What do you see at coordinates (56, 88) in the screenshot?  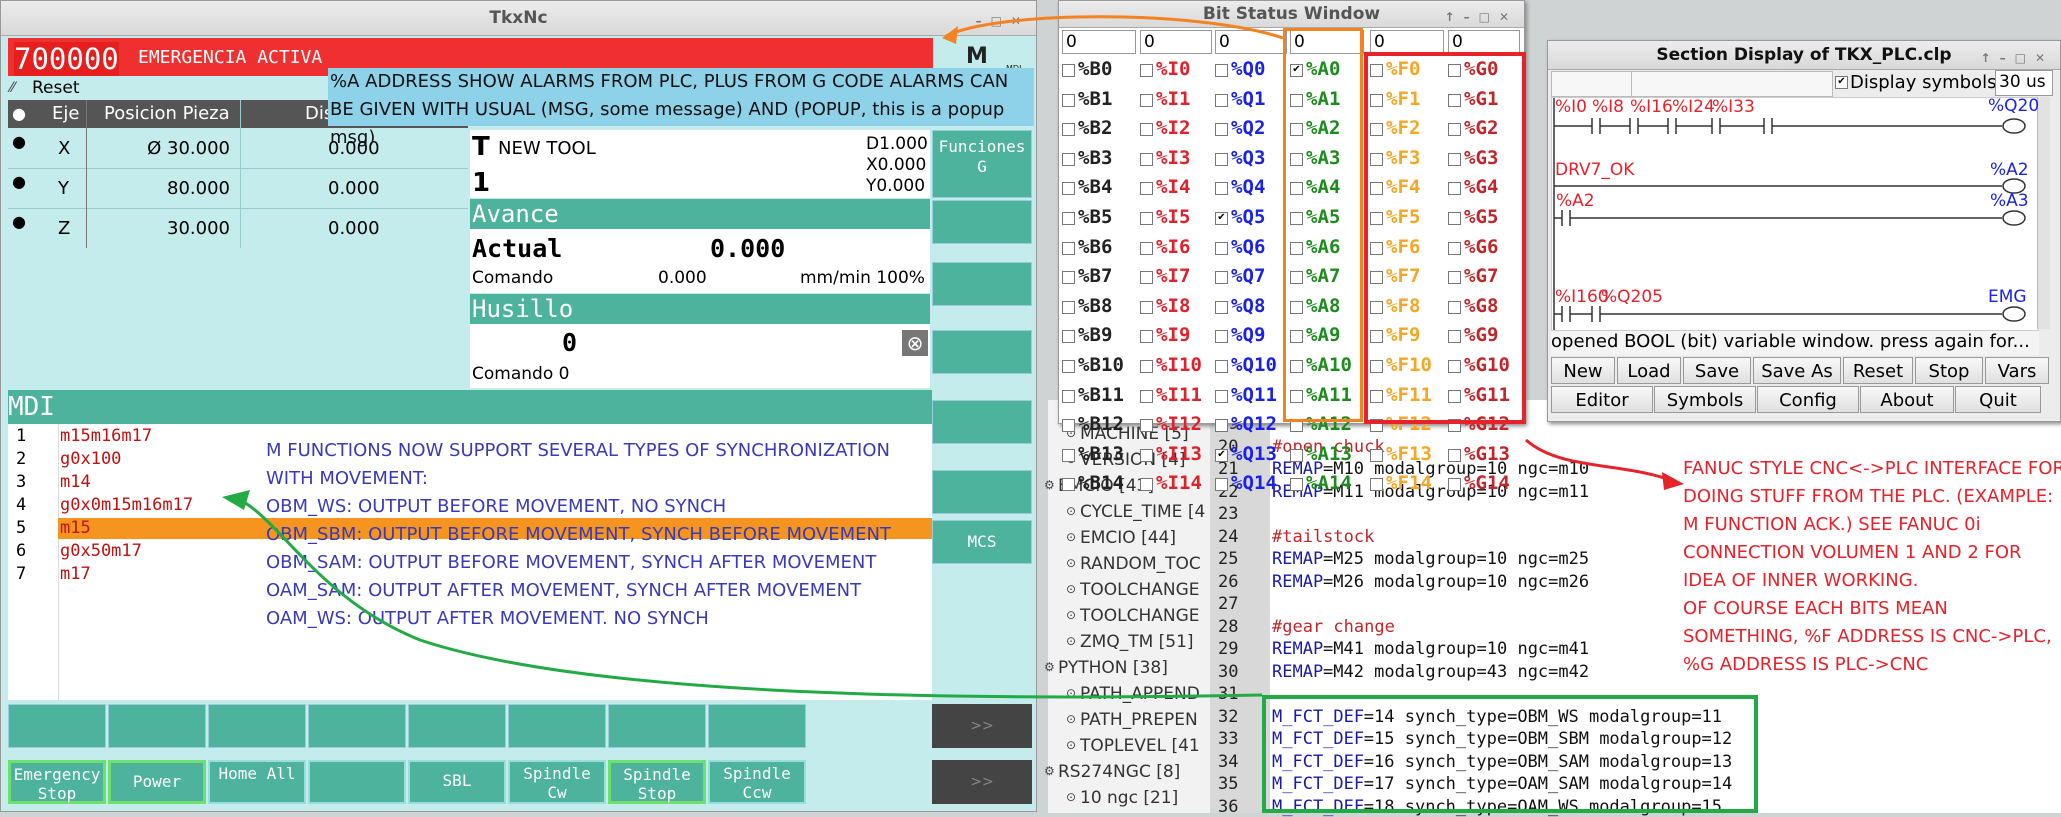 I see `reset-label: Reset` at bounding box center [56, 88].